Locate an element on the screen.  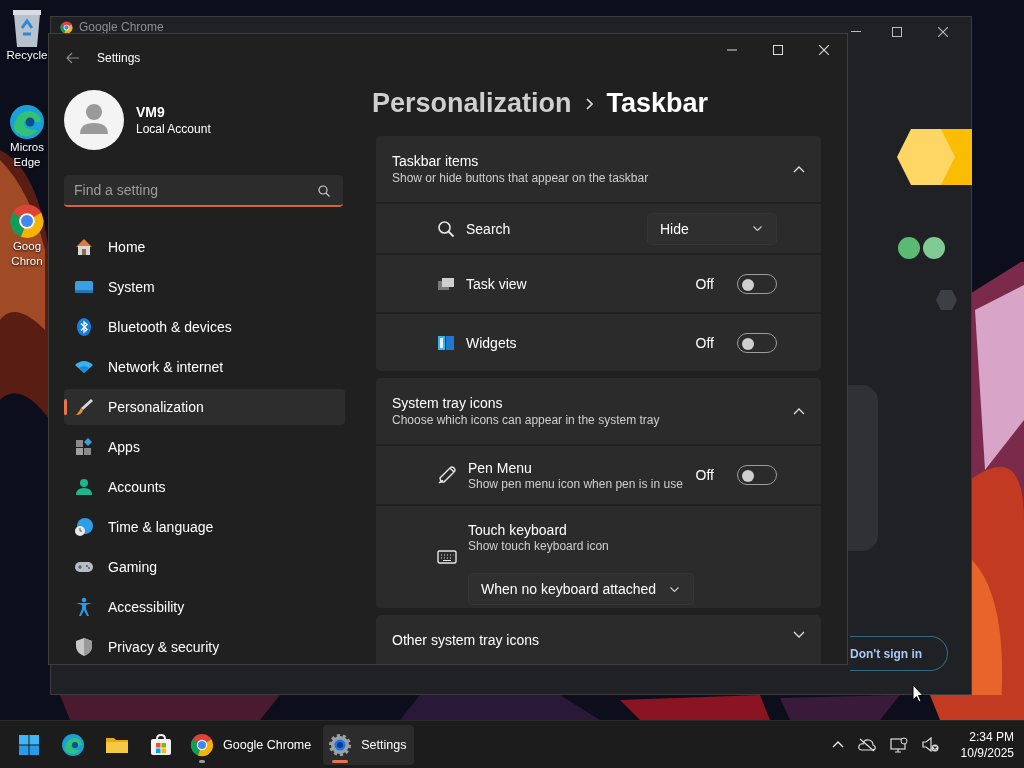
nav-item: Time & language is located at coordinates (204, 527).